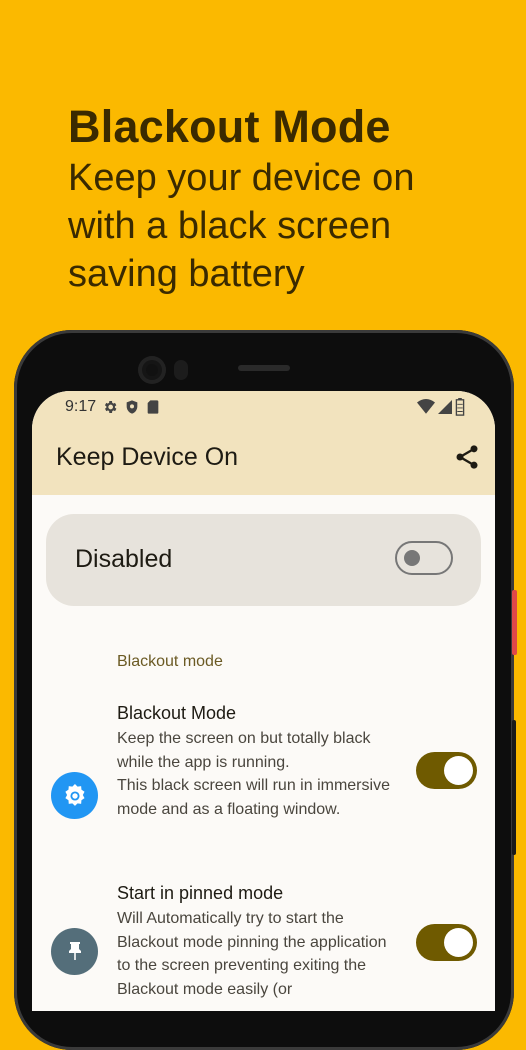 This screenshot has width=526, height=1050. What do you see at coordinates (81, 406) in the screenshot?
I see `status-time: 9:17` at bounding box center [81, 406].